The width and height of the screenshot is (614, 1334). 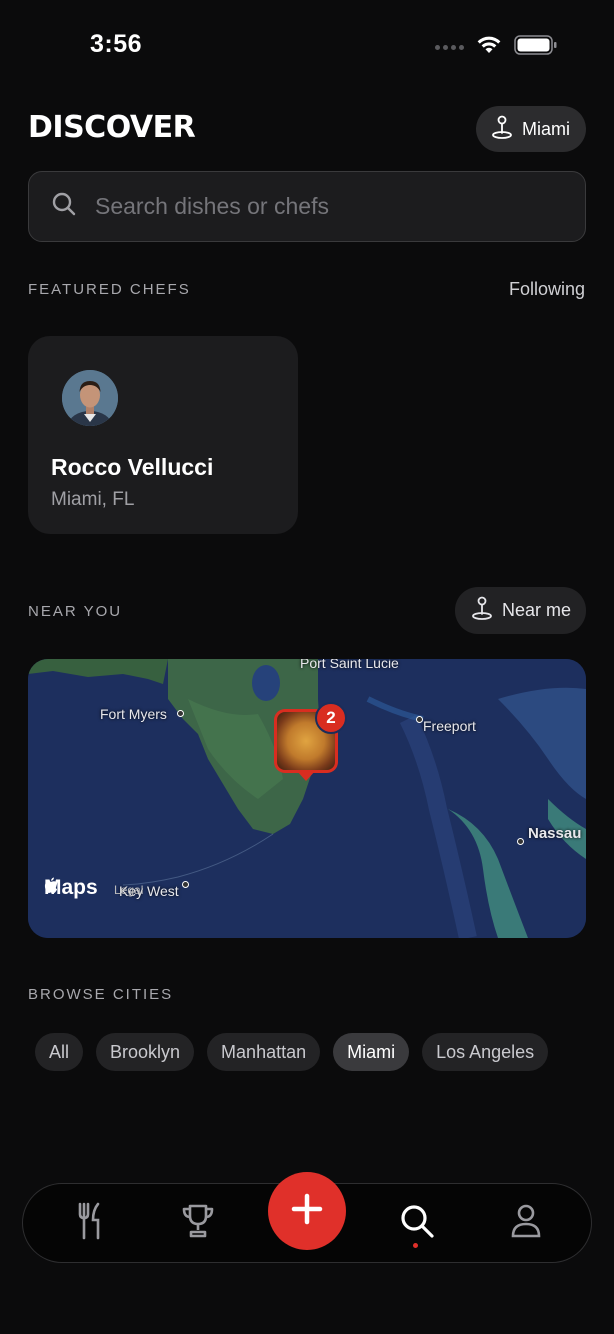 I want to click on tab-search, so click(x=417, y=1223).